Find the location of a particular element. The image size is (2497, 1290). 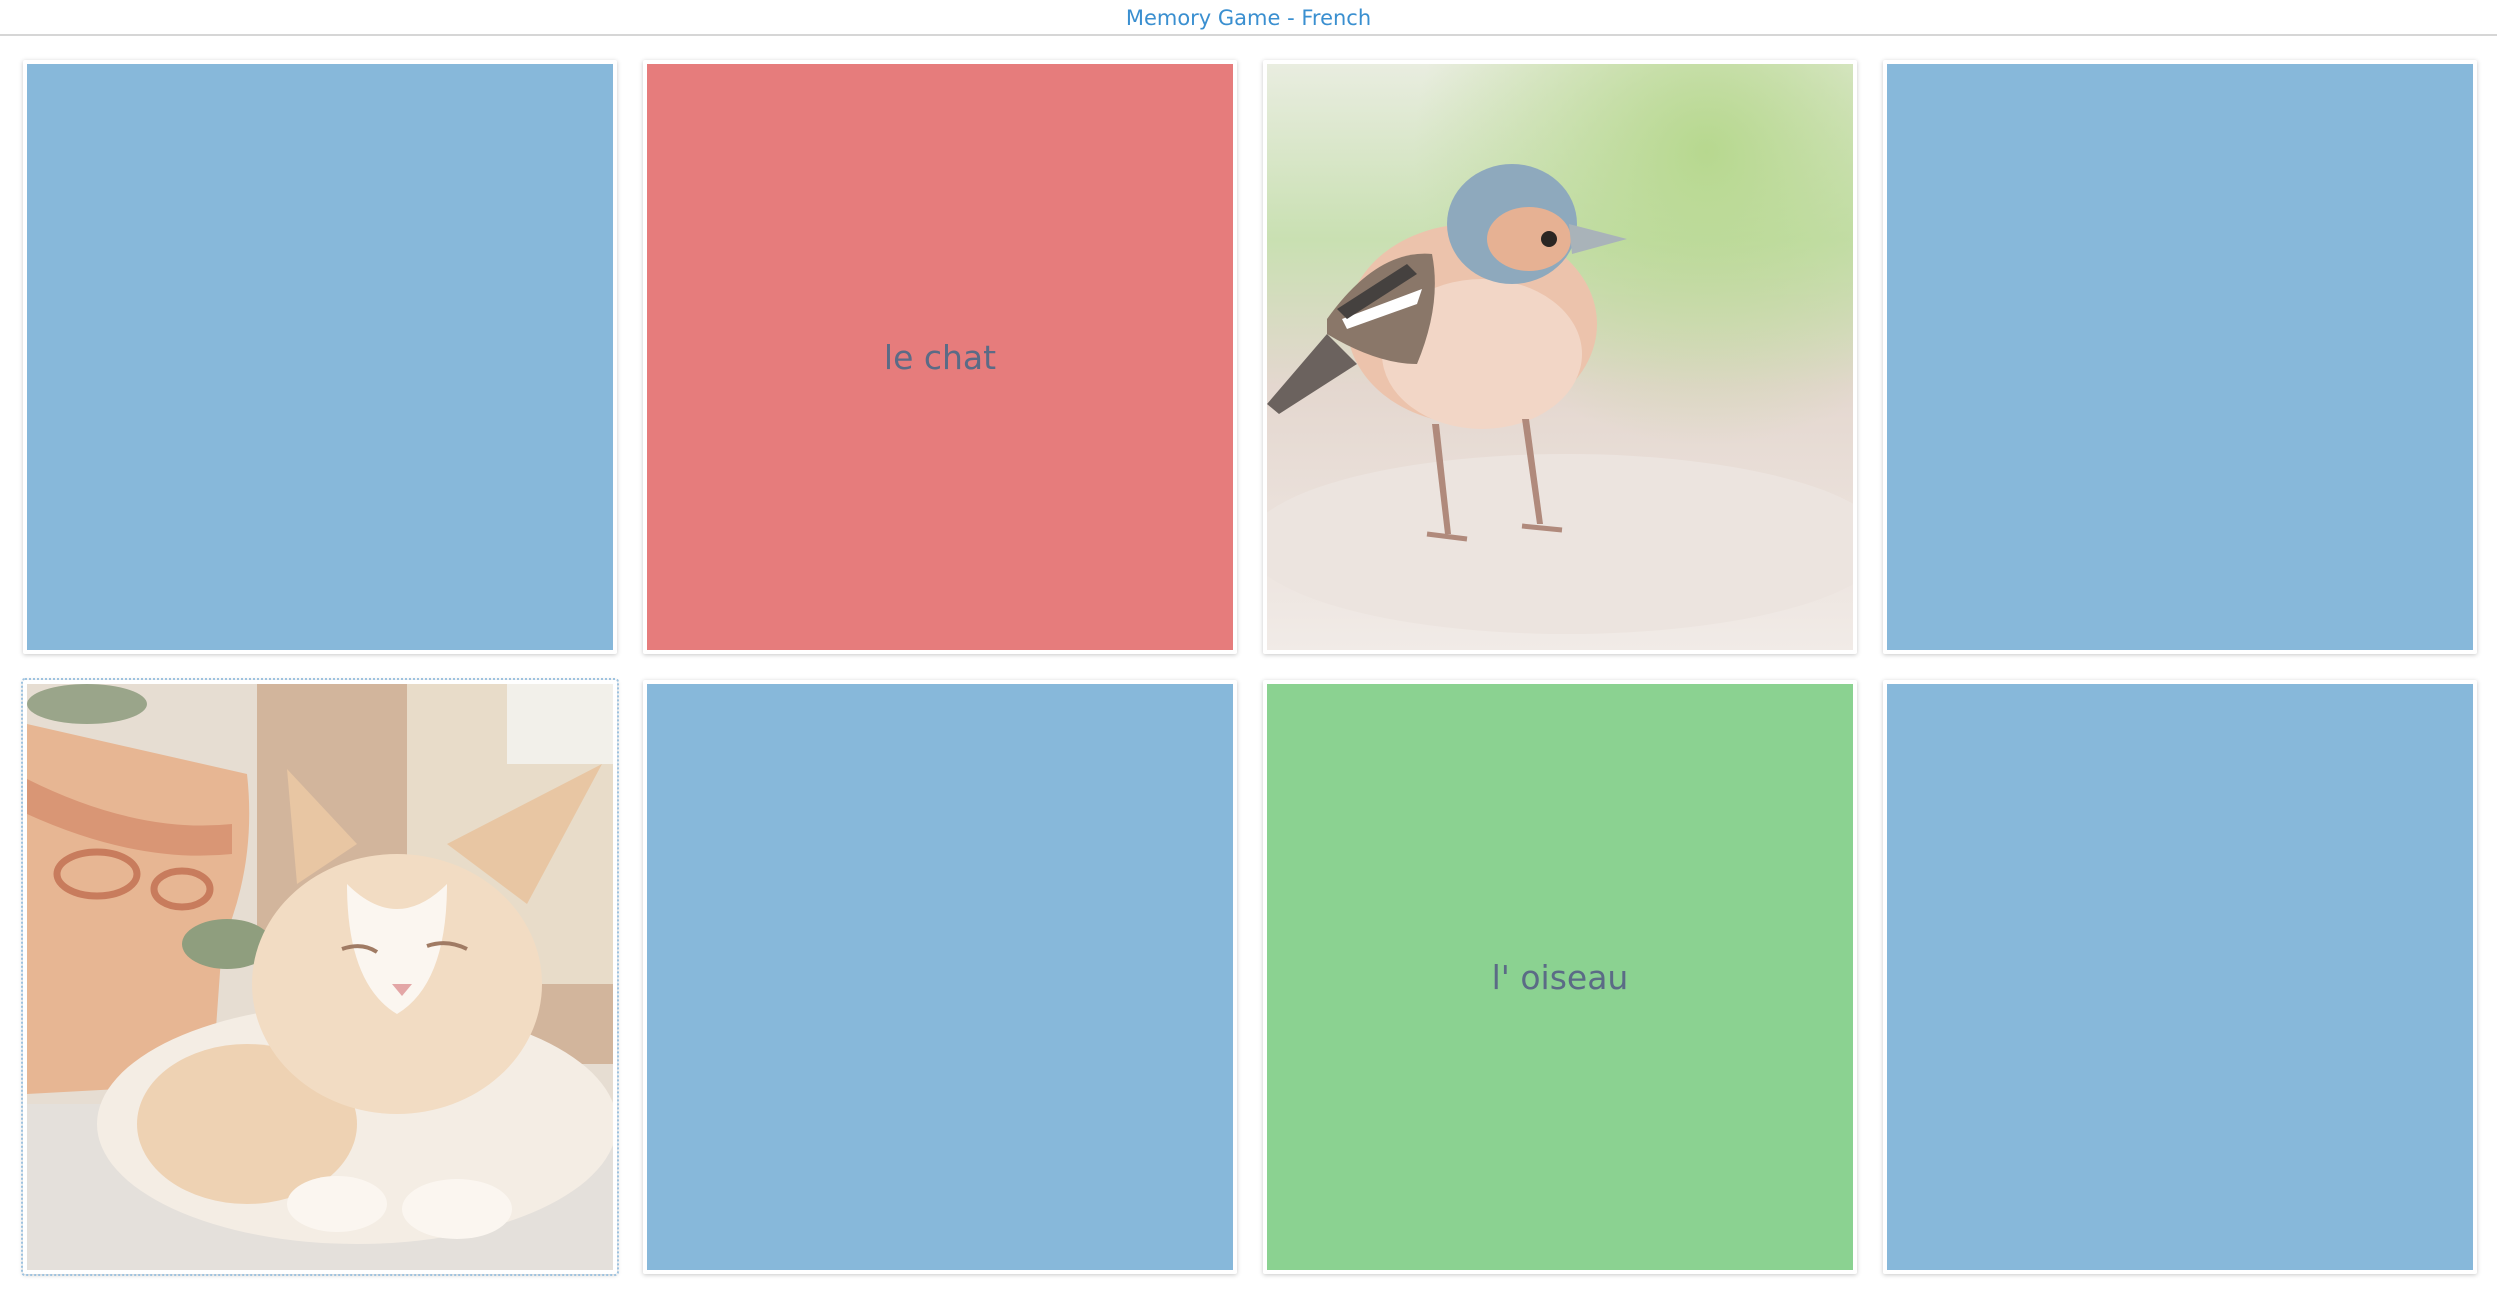

cat-image is located at coordinates (320, 977).